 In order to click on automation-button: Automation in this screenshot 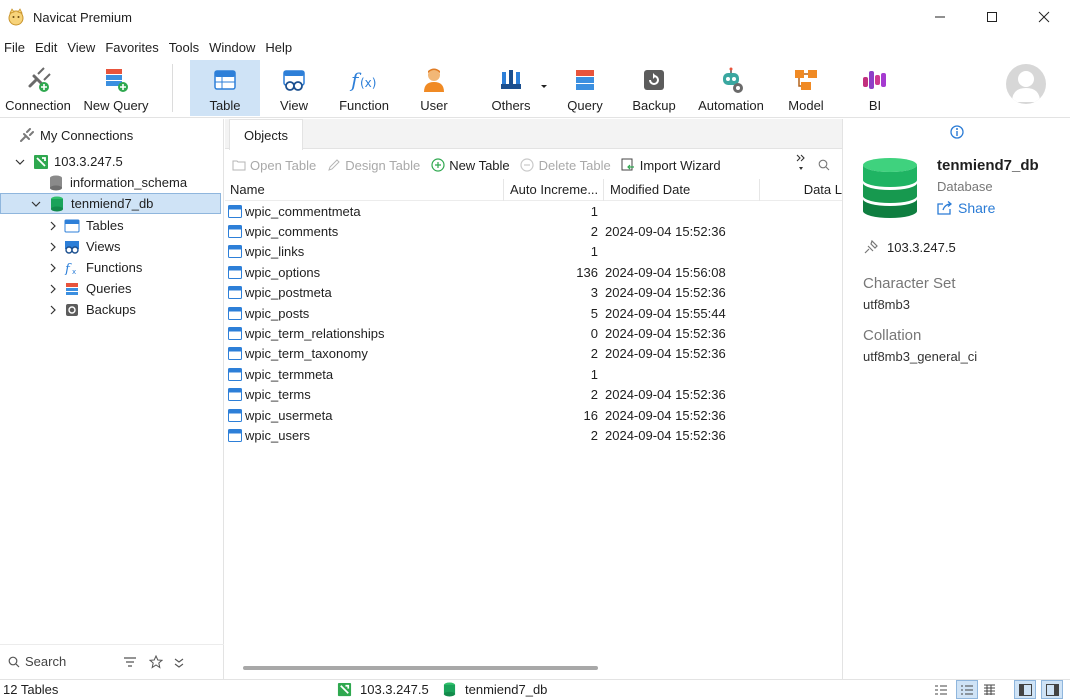, I will do `click(731, 88)`.